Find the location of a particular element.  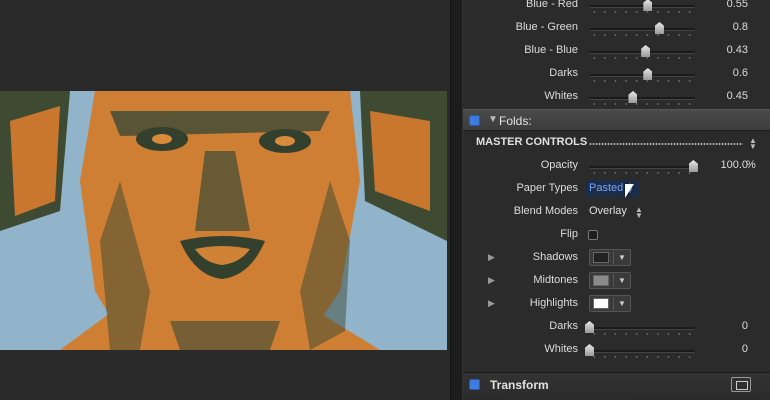

param-row-whites: Whites 0.45 is located at coordinates (616, 97).